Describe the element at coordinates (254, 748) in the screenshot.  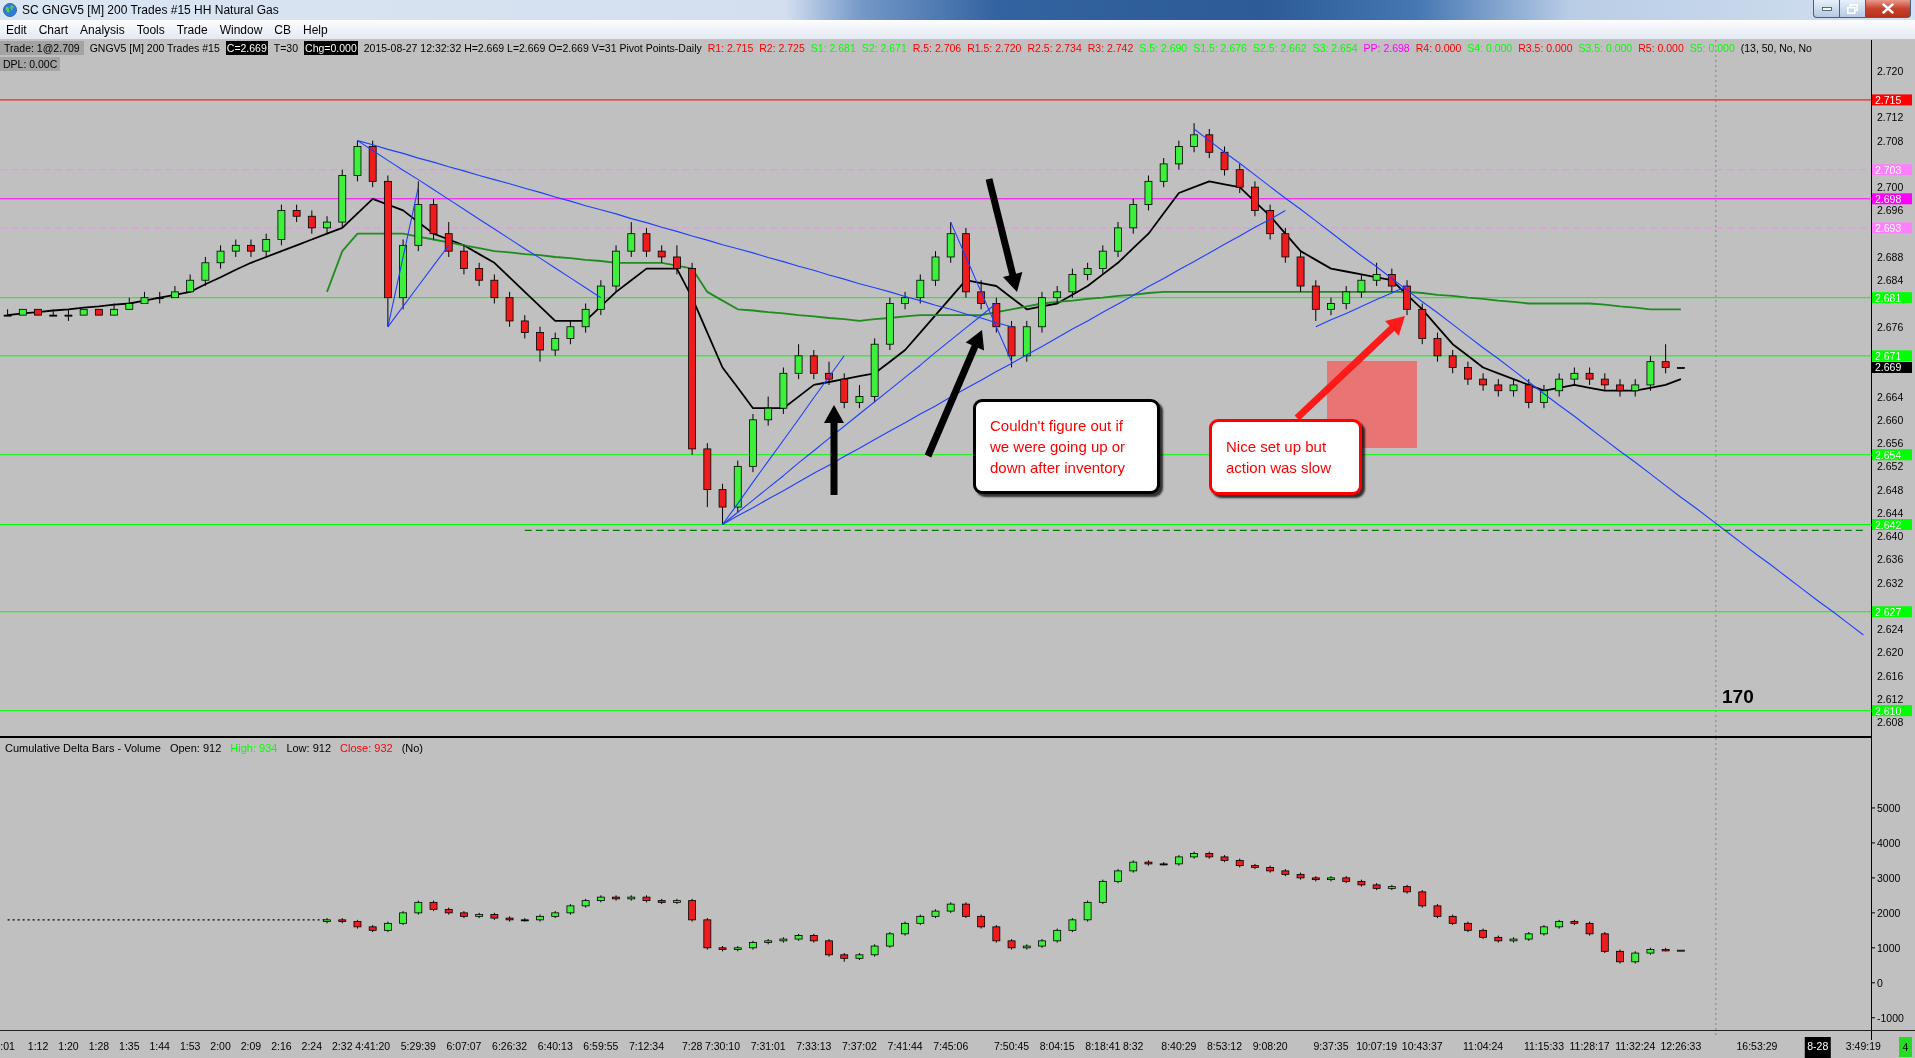
I see `study-value: High: 934` at that location.